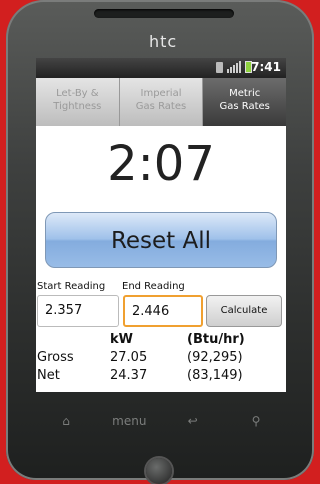 The image size is (320, 484). I want to click on start-reading-label: Start Reading, so click(71, 286).